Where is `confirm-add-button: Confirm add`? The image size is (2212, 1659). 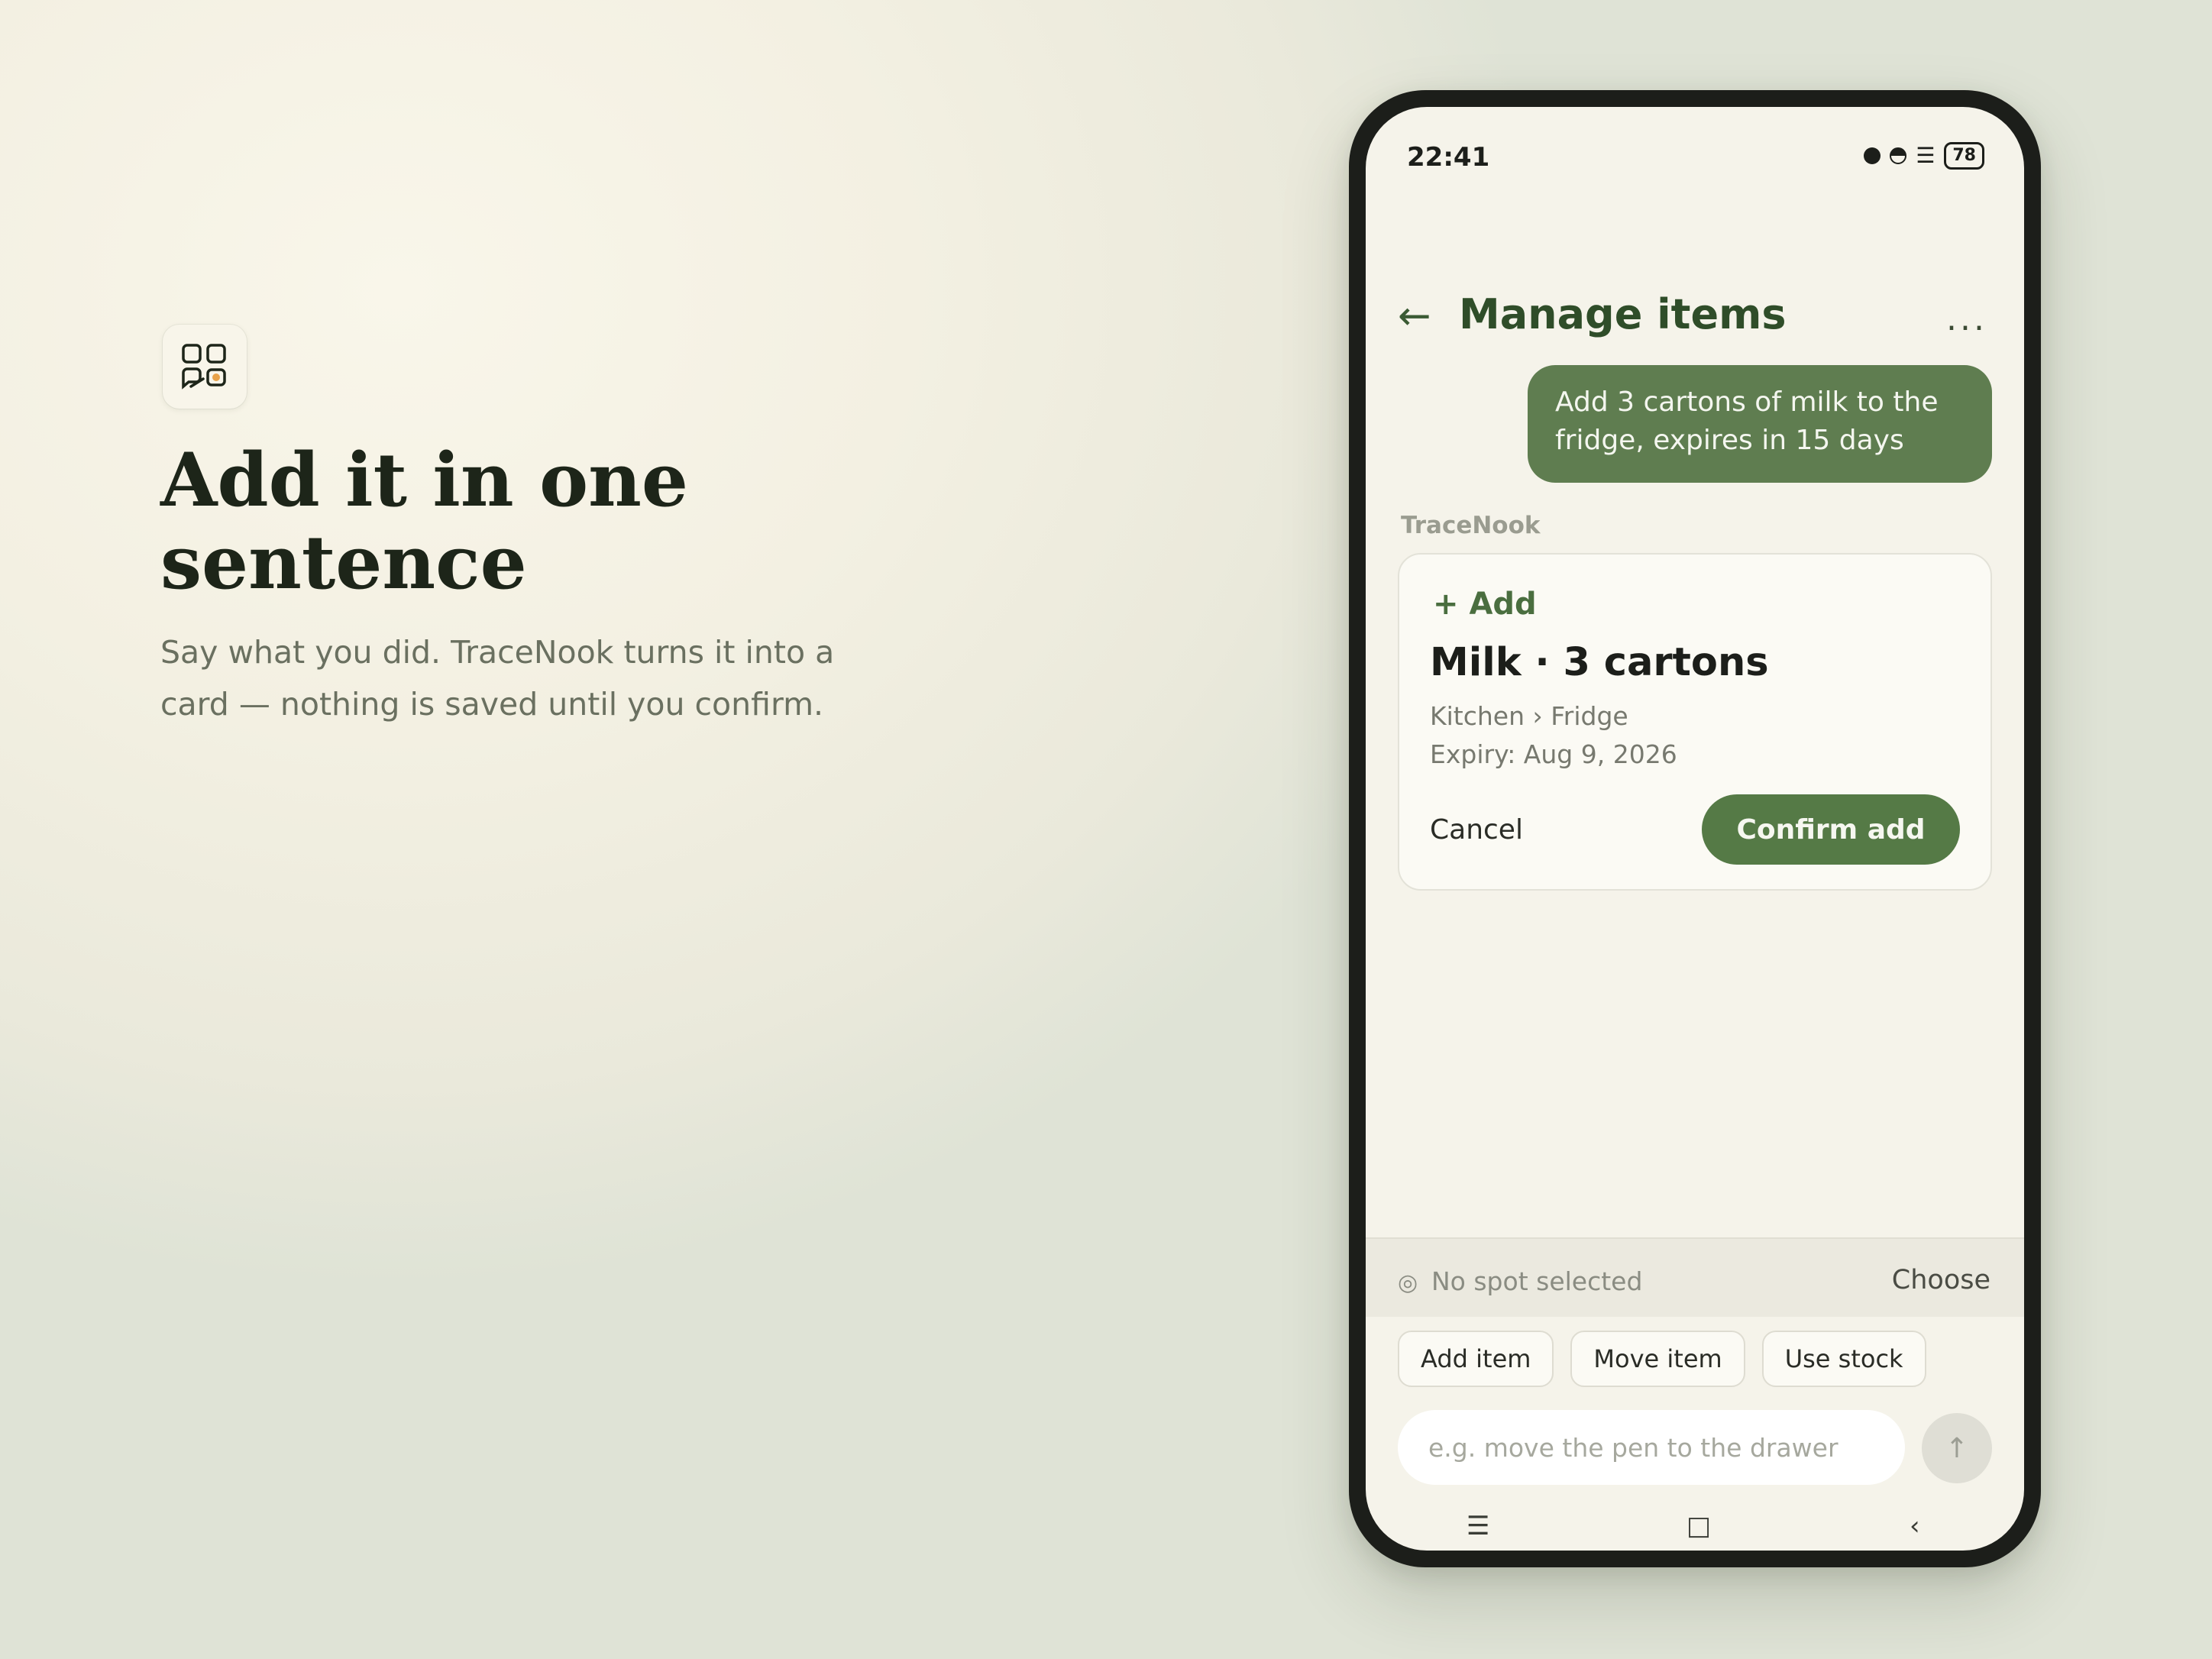 confirm-add-button: Confirm add is located at coordinates (1831, 829).